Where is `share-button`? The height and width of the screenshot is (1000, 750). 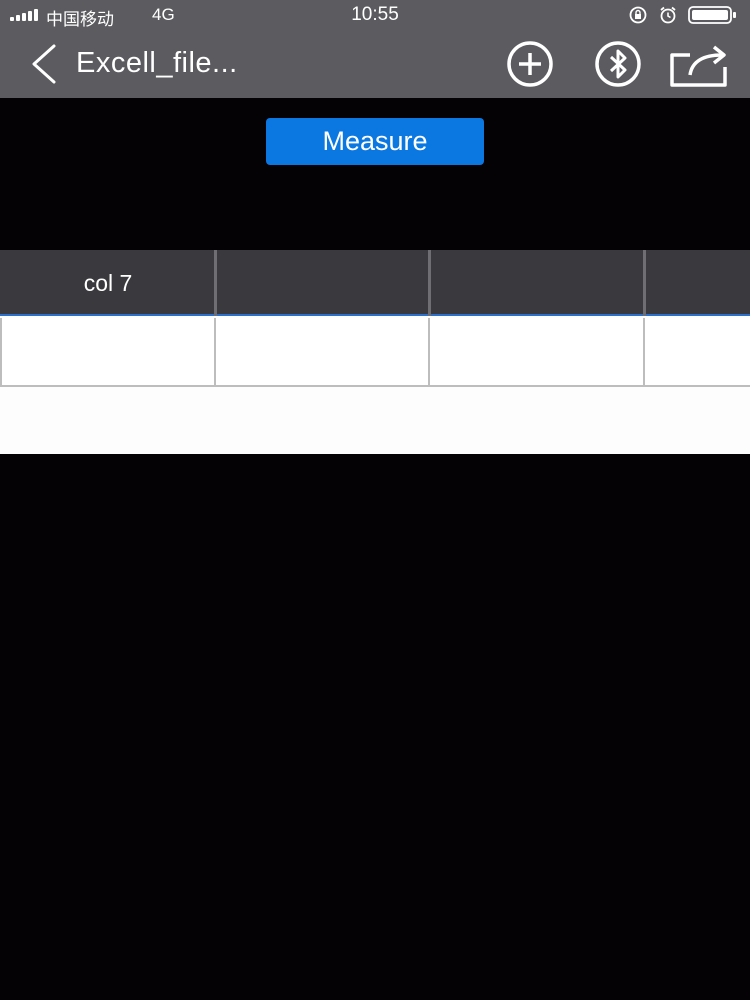 share-button is located at coordinates (700, 64).